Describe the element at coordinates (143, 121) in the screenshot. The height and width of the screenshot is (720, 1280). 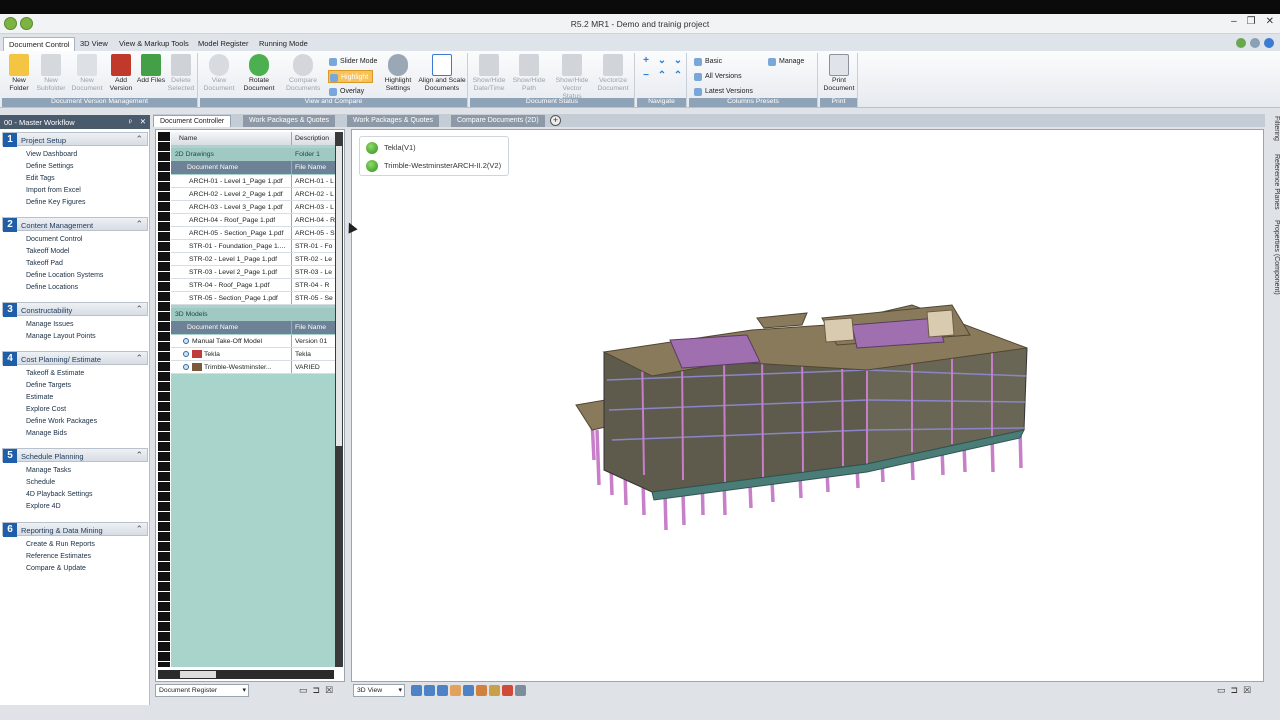
I see `close-panel-icon: ✕` at that location.